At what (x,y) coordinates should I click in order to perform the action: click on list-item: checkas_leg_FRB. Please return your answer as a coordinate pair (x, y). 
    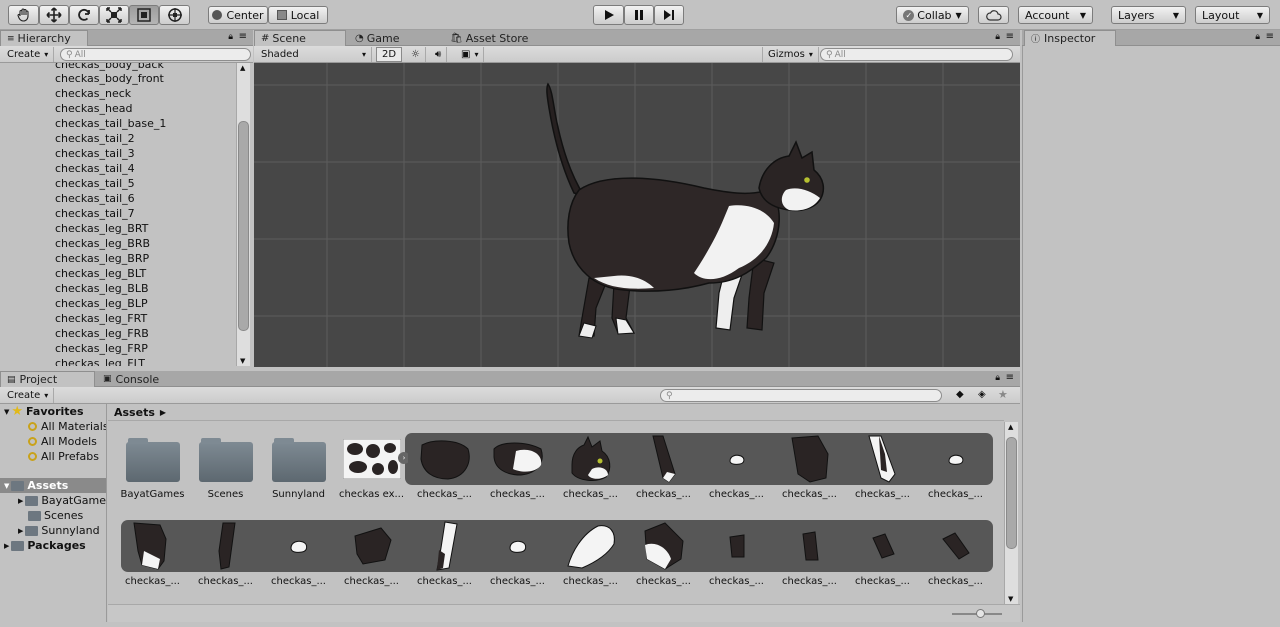
    Looking at the image, I should click on (102, 333).